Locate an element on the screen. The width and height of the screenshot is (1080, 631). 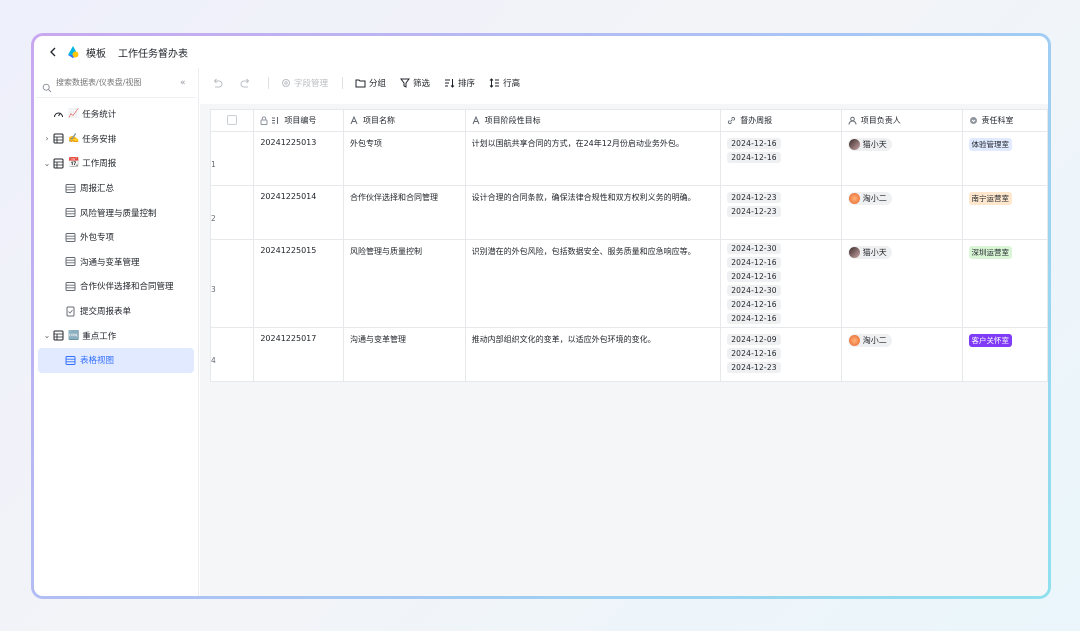
cell-dept: 深圳运营室 is located at coordinates (1004, 283).